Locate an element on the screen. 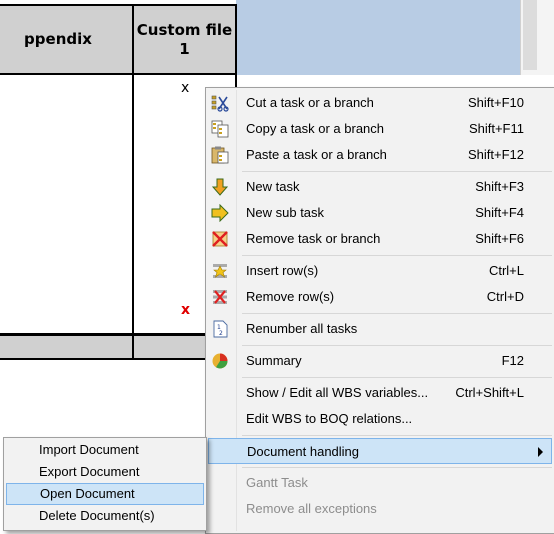 The height and width of the screenshot is (534, 554). menu-item-label: Cut a task or a branch is located at coordinates (310, 102).